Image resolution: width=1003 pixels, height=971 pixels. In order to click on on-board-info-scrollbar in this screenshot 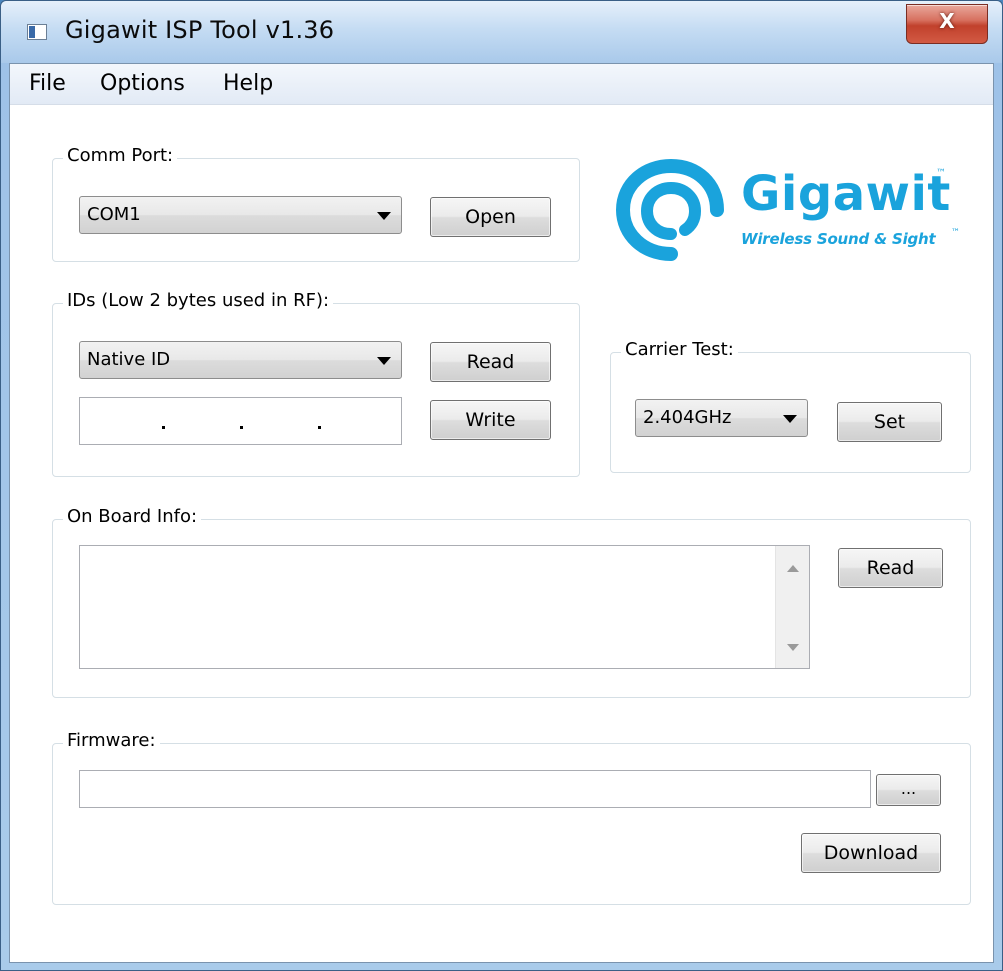, I will do `click(792, 607)`.